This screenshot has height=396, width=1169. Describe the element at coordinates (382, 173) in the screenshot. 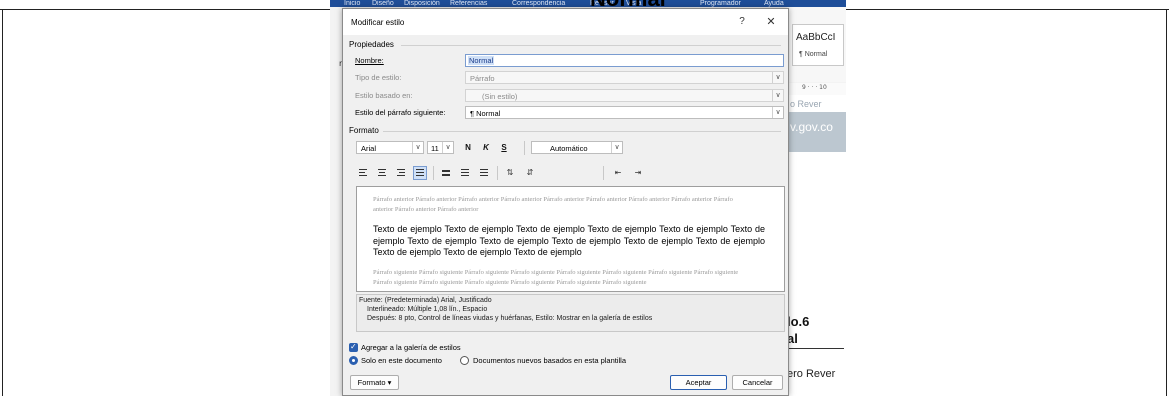

I see `align-center-icon` at that location.